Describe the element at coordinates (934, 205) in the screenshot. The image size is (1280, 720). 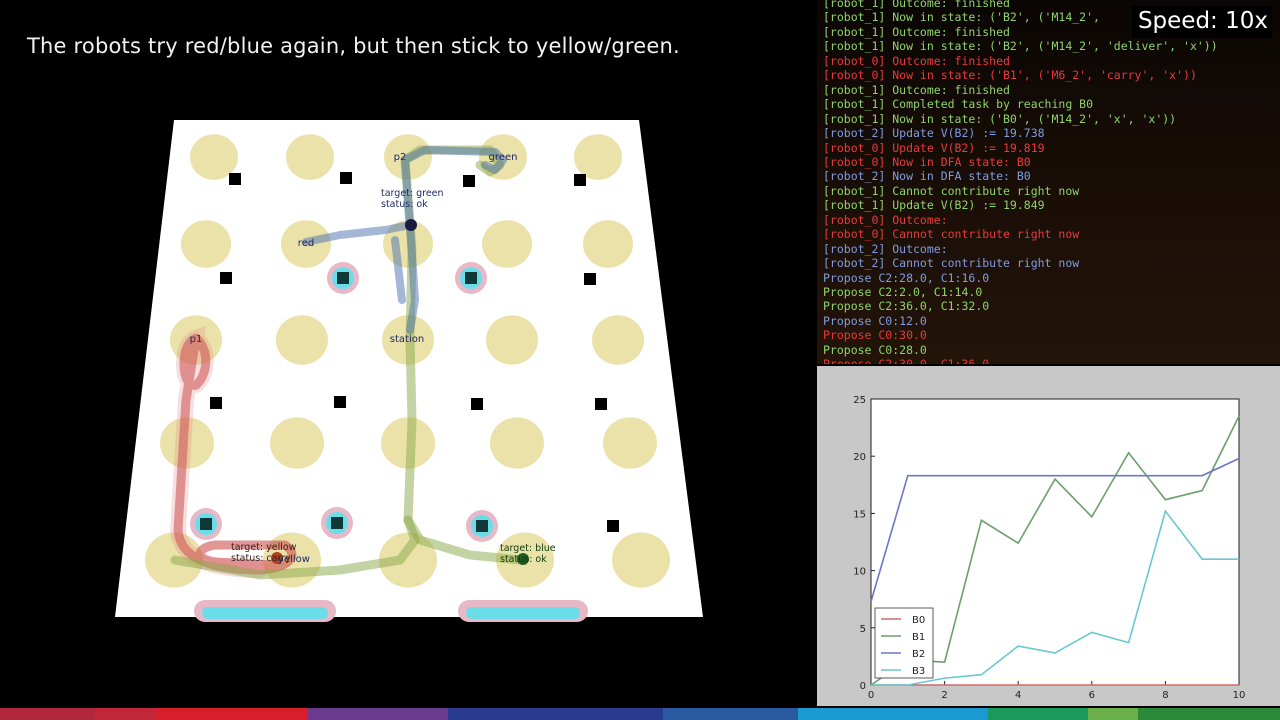
I see `console-line: [robot_1] Update V(B2) := 19.849` at that location.